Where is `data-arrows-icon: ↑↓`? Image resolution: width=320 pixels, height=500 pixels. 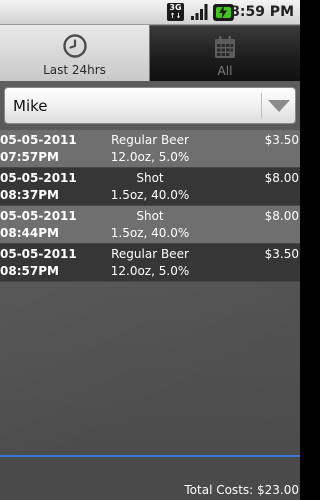
data-arrows-icon: ↑↓ is located at coordinates (175, 16).